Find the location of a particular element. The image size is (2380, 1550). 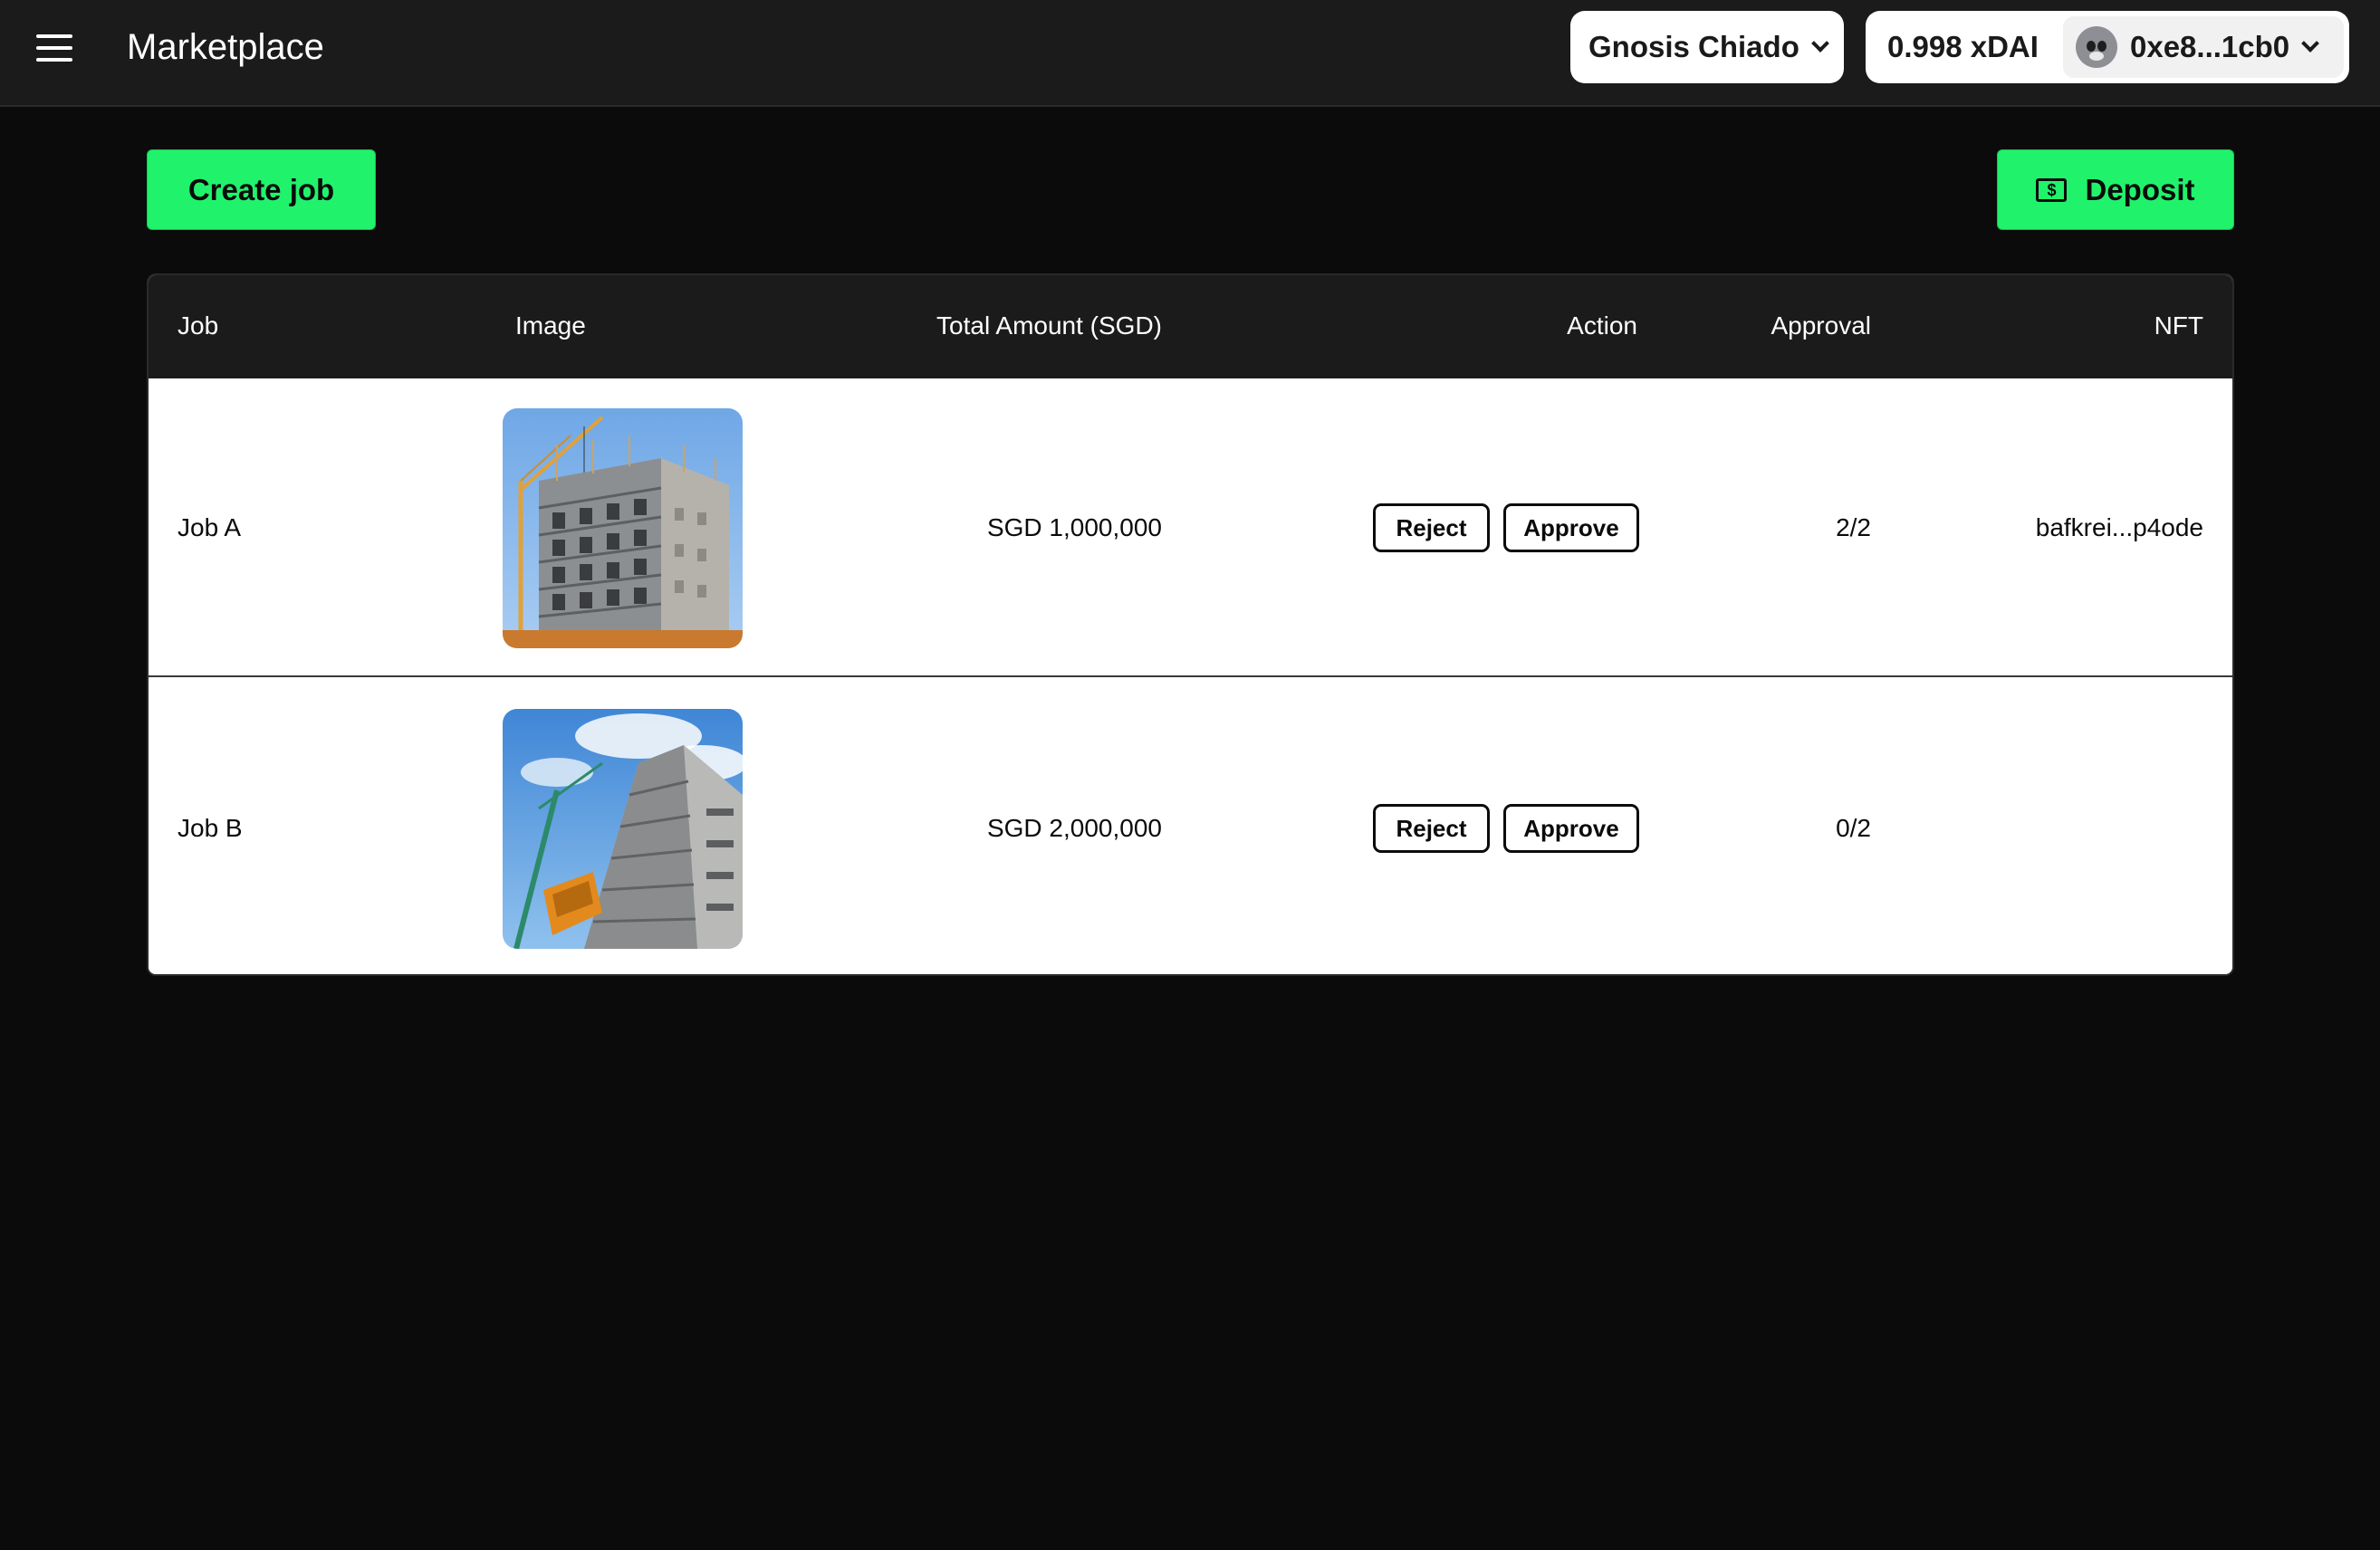

network-label: Gnosis Chiado is located at coordinates (1694, 46).